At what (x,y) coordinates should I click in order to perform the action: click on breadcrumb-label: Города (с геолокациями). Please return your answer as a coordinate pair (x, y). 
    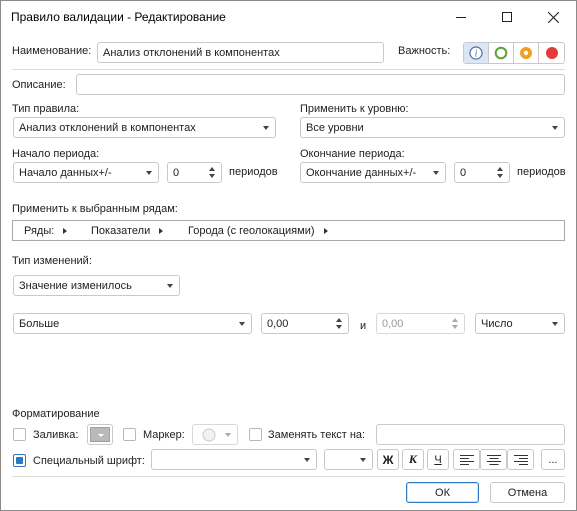
    Looking at the image, I should click on (251, 230).